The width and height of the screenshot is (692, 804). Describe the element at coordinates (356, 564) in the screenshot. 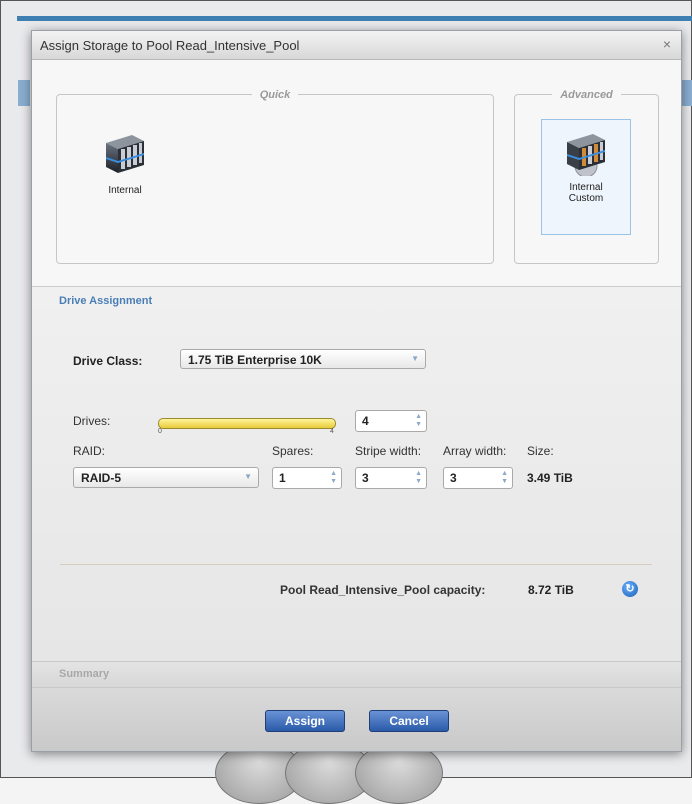

I see `divider` at that location.